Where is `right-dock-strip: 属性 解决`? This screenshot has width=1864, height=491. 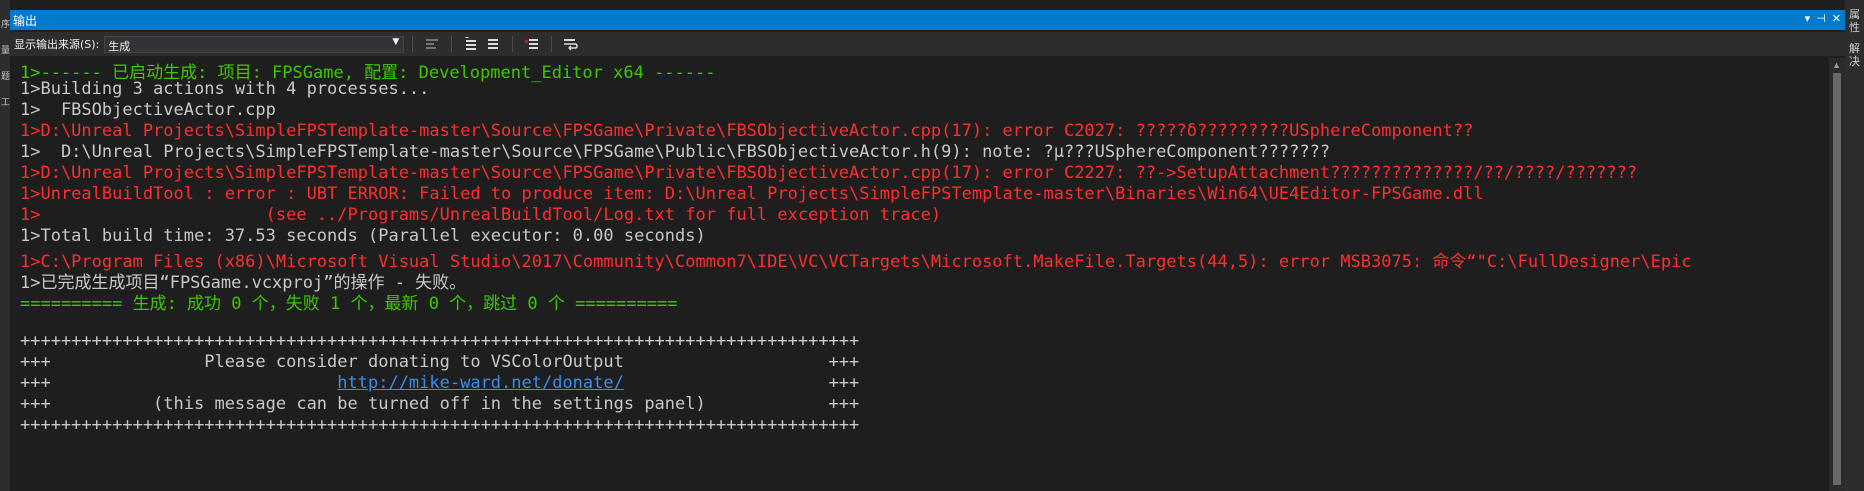
right-dock-strip: 属性 解决 is located at coordinates (1854, 245).